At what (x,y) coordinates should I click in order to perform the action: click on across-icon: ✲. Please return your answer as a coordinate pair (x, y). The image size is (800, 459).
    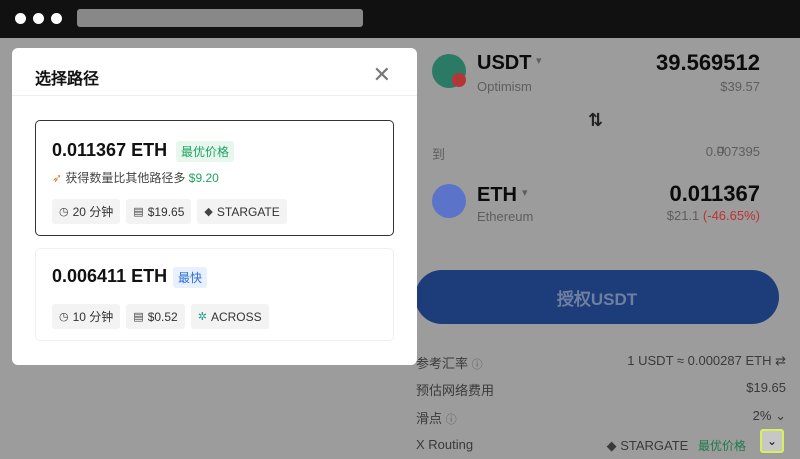
    Looking at the image, I should click on (202, 317).